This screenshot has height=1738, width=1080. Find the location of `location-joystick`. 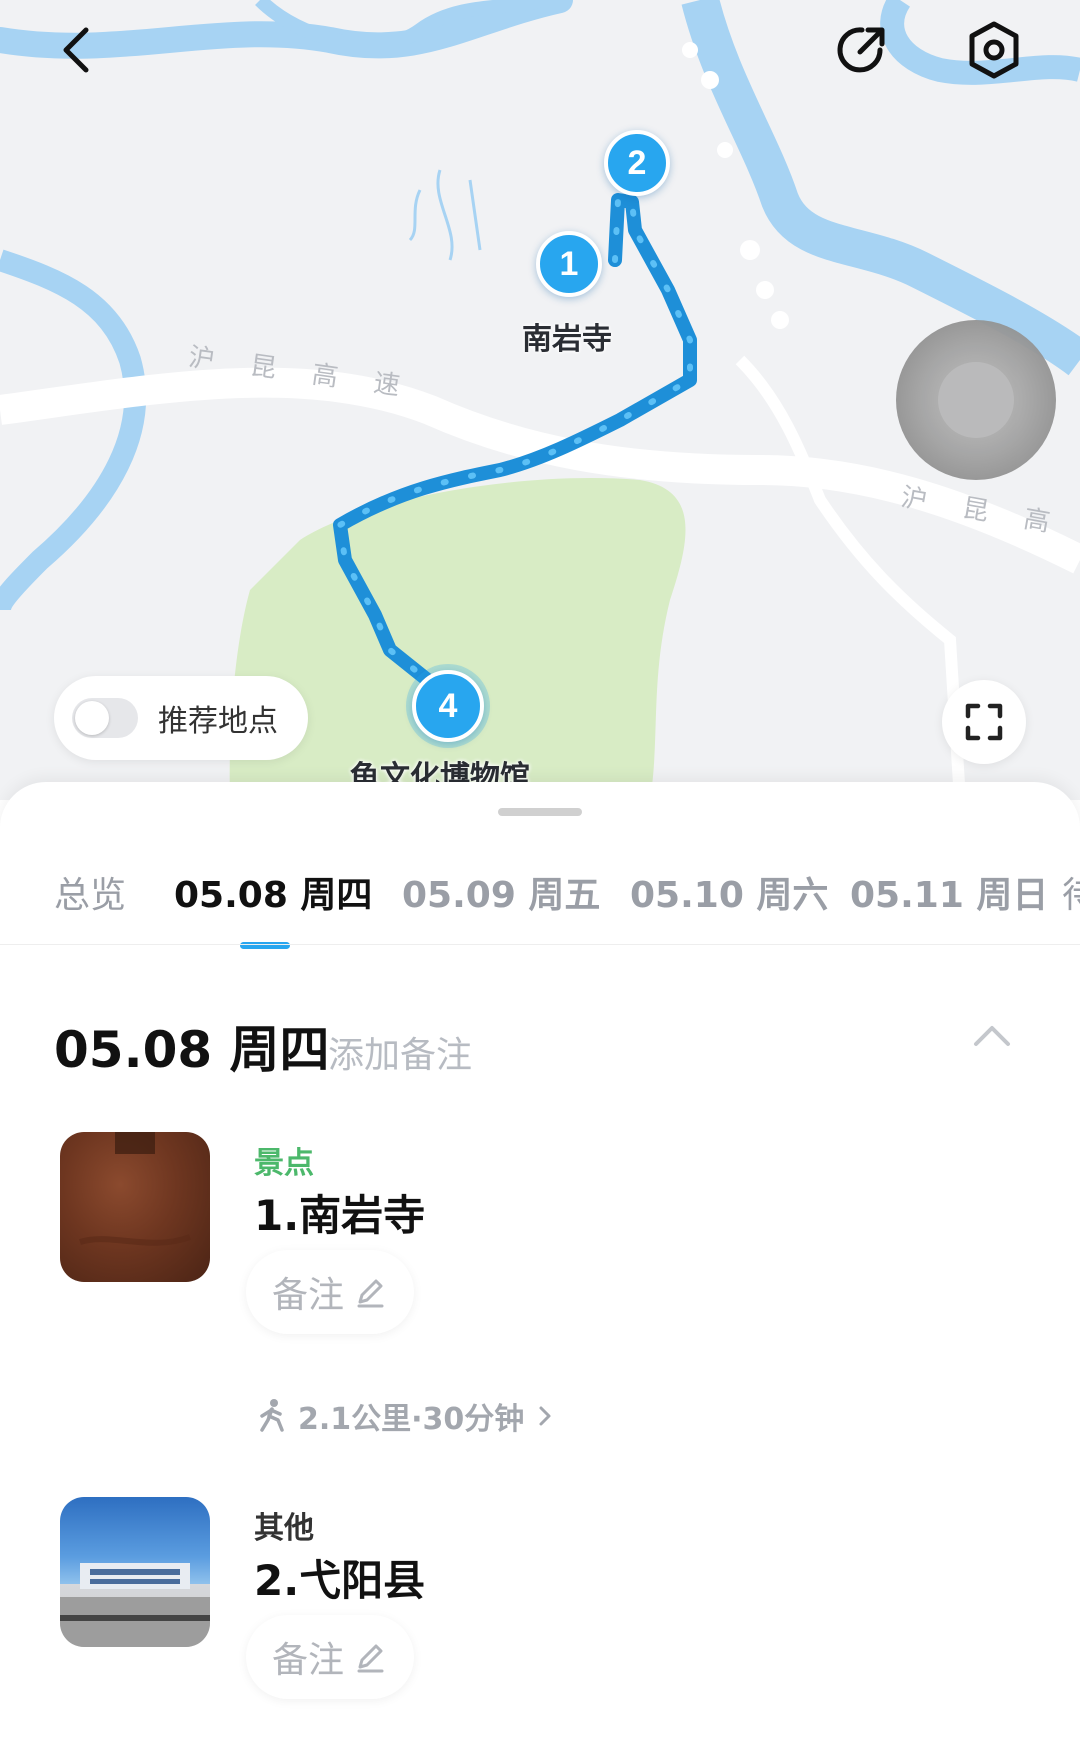

location-joystick is located at coordinates (976, 400).